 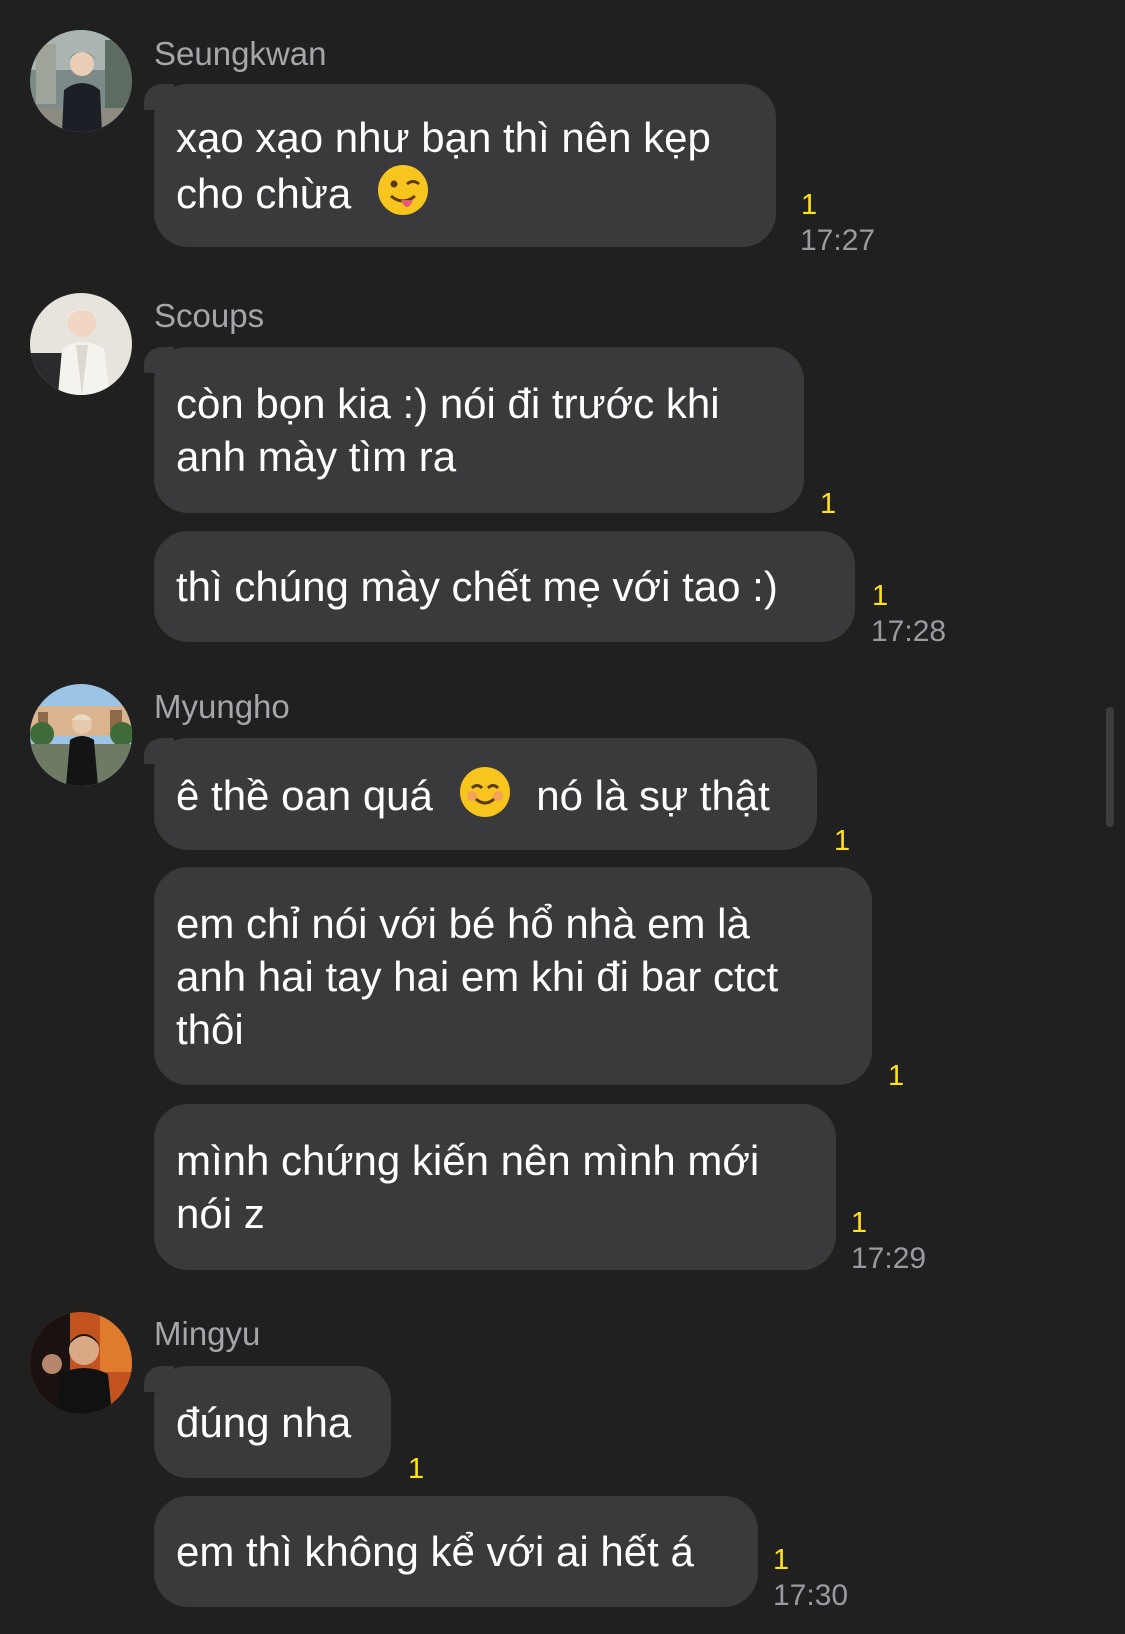 I want to click on message-bubble: ê thề oan quá nó là sự thật, so click(x=480, y=794).